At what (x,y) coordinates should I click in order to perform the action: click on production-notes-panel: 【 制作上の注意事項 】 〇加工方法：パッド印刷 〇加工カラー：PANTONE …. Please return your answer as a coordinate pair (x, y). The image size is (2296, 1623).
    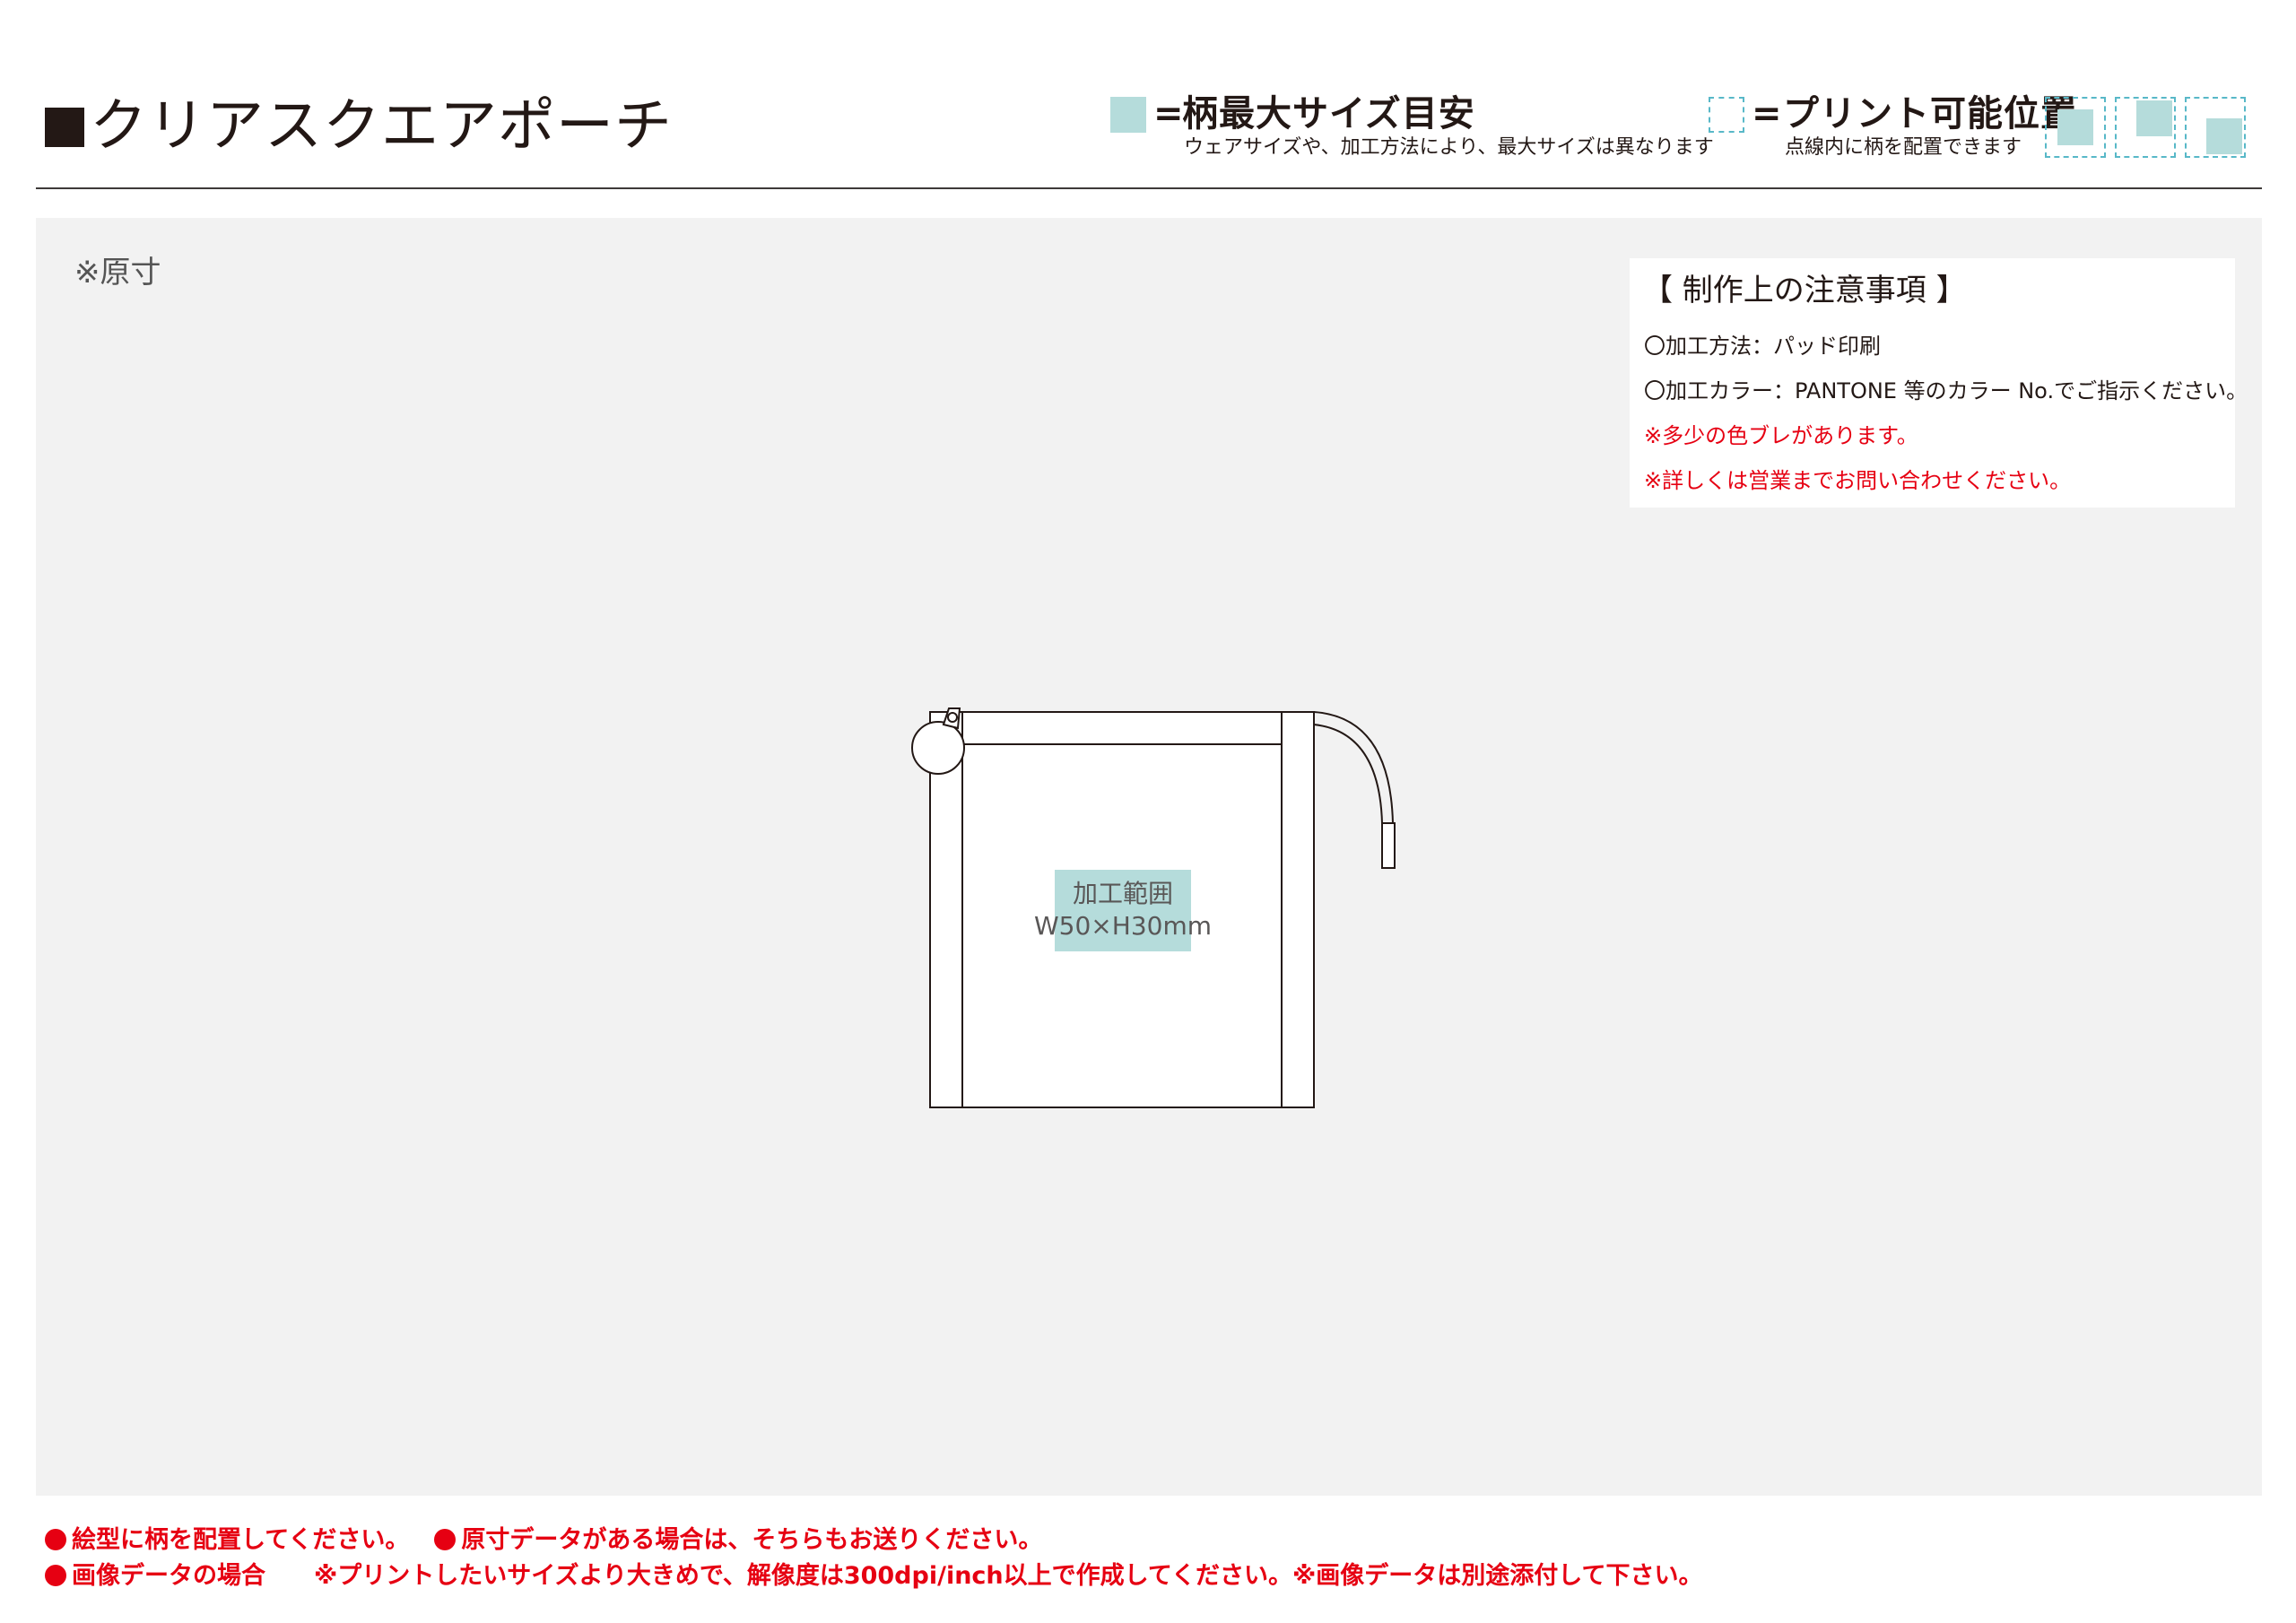
    Looking at the image, I should click on (1939, 383).